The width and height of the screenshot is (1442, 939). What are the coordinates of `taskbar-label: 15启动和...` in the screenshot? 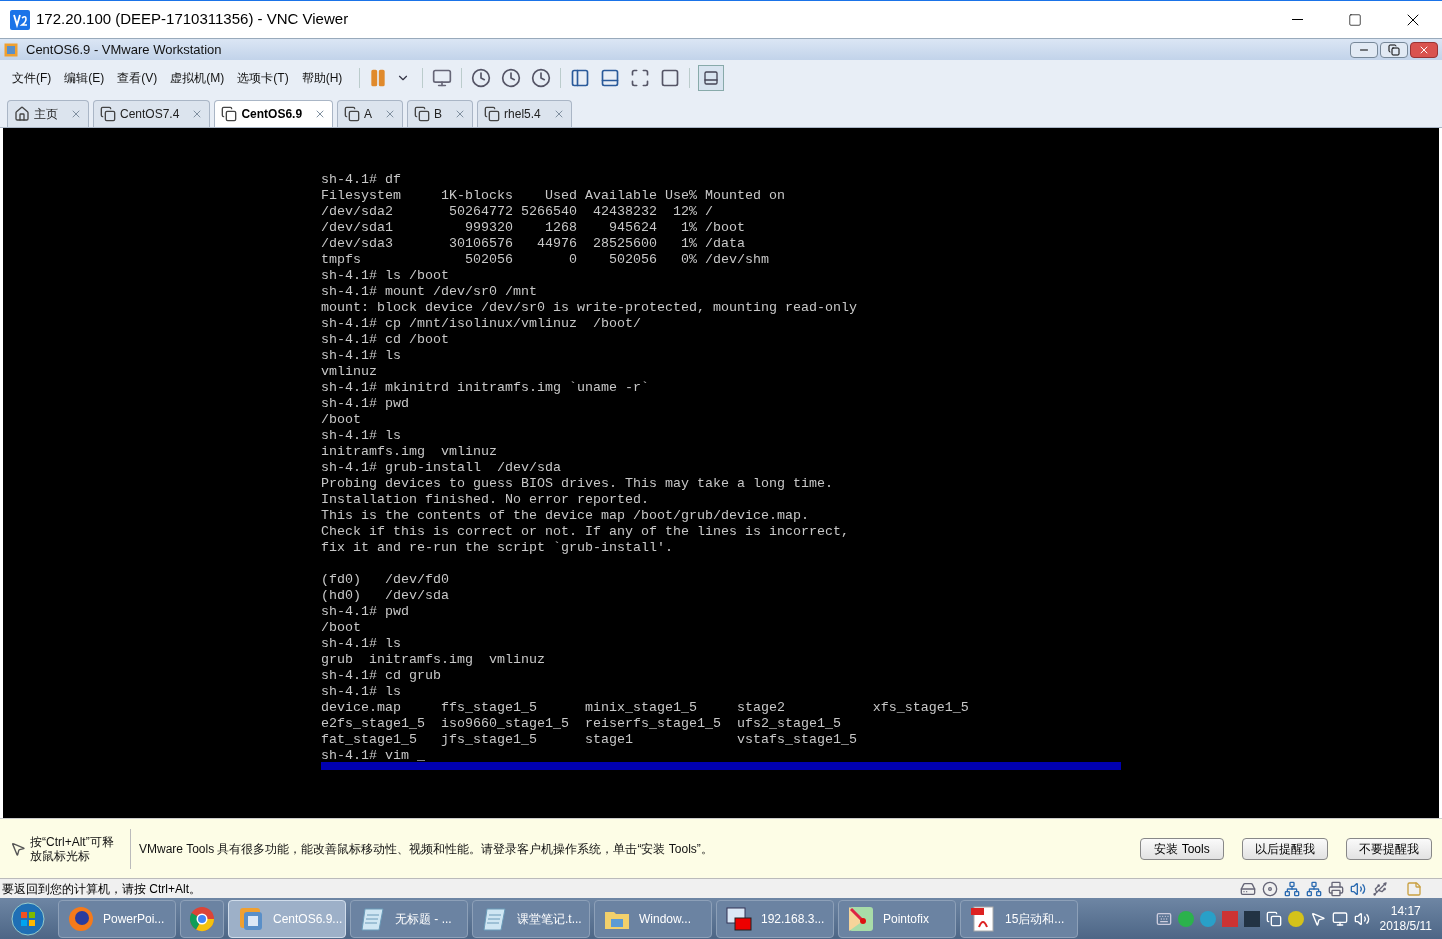 It's located at (1035, 919).